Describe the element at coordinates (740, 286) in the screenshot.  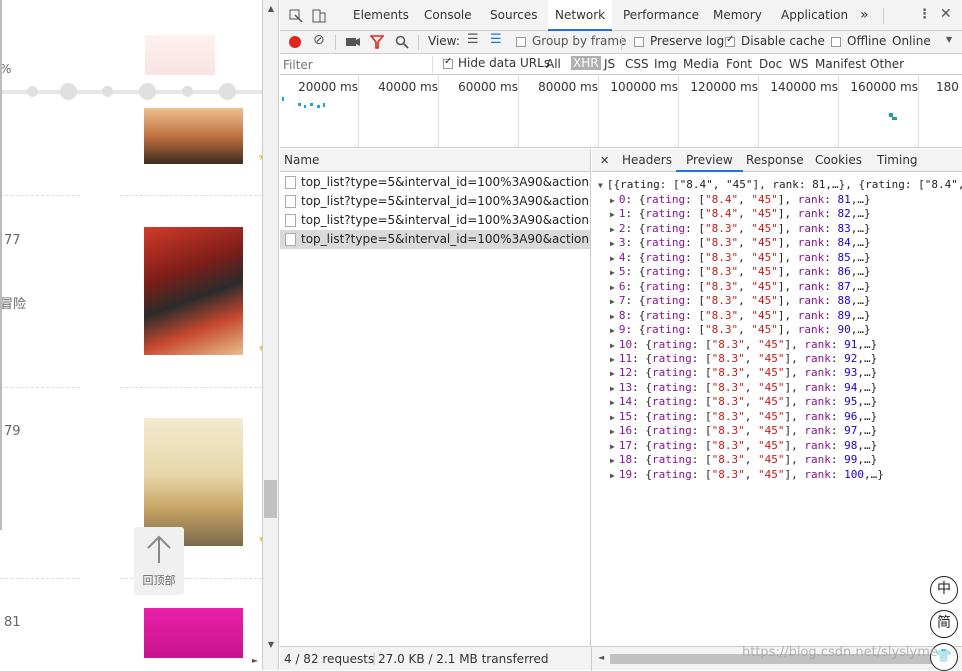
I see `json-array-item: ▶ 6: {rating: ["8.3", "45"], rank: 87,…}` at that location.